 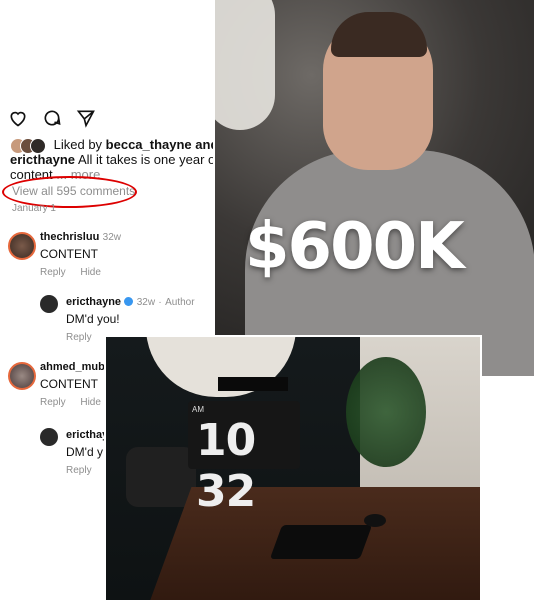 What do you see at coordinates (75, 367) in the screenshot?
I see `comment-username: ahmed_muba` at bounding box center [75, 367].